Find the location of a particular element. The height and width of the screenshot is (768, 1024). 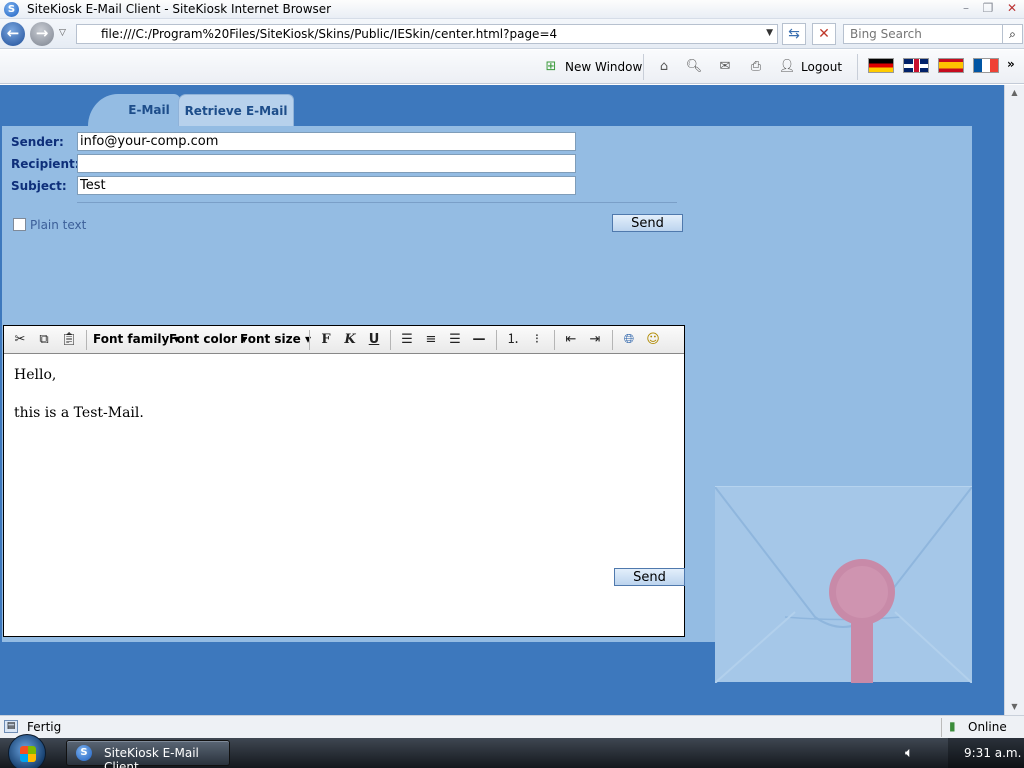

magnifier-icon: 🔍︎ is located at coordinates (694, 66).